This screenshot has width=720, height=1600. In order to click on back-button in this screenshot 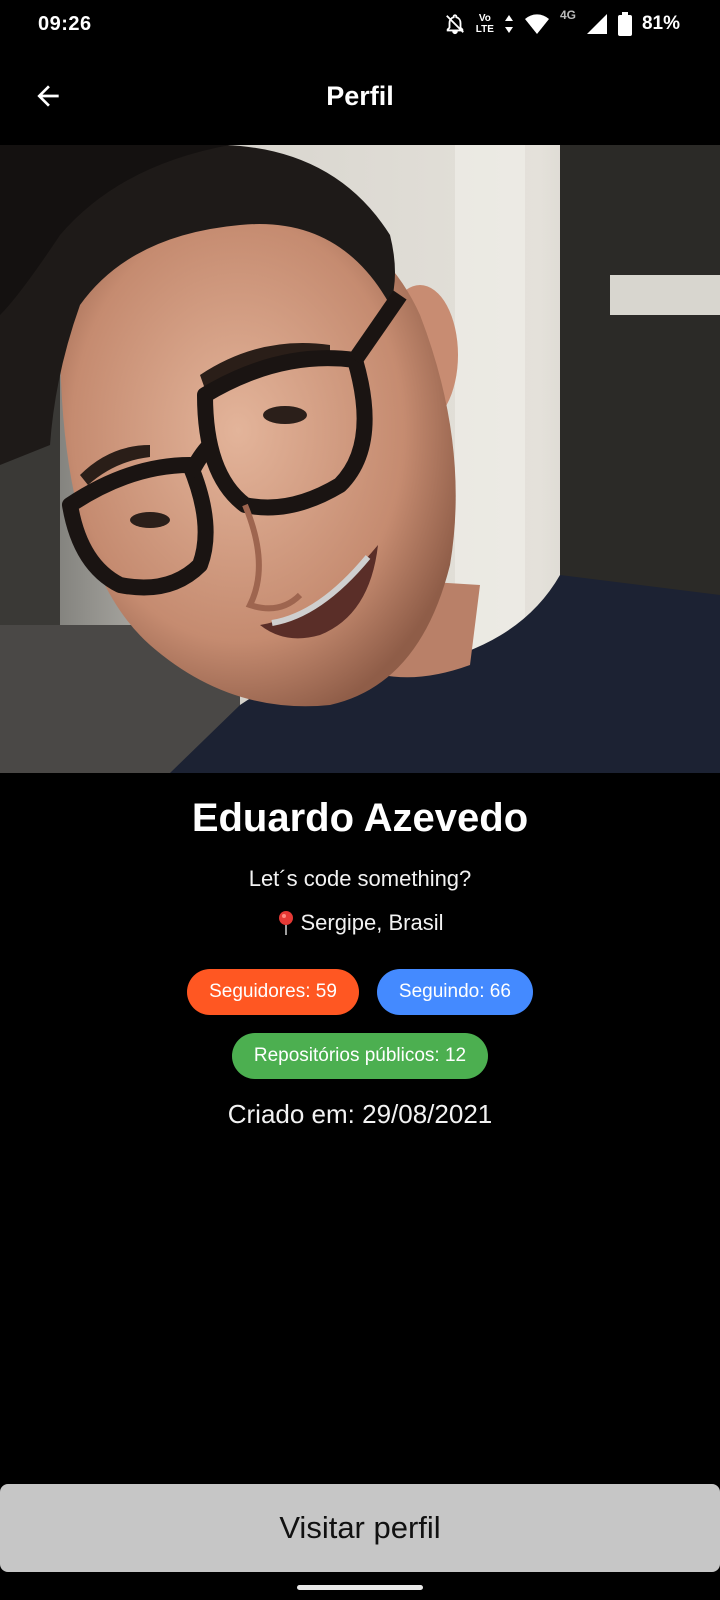, I will do `click(48, 96)`.